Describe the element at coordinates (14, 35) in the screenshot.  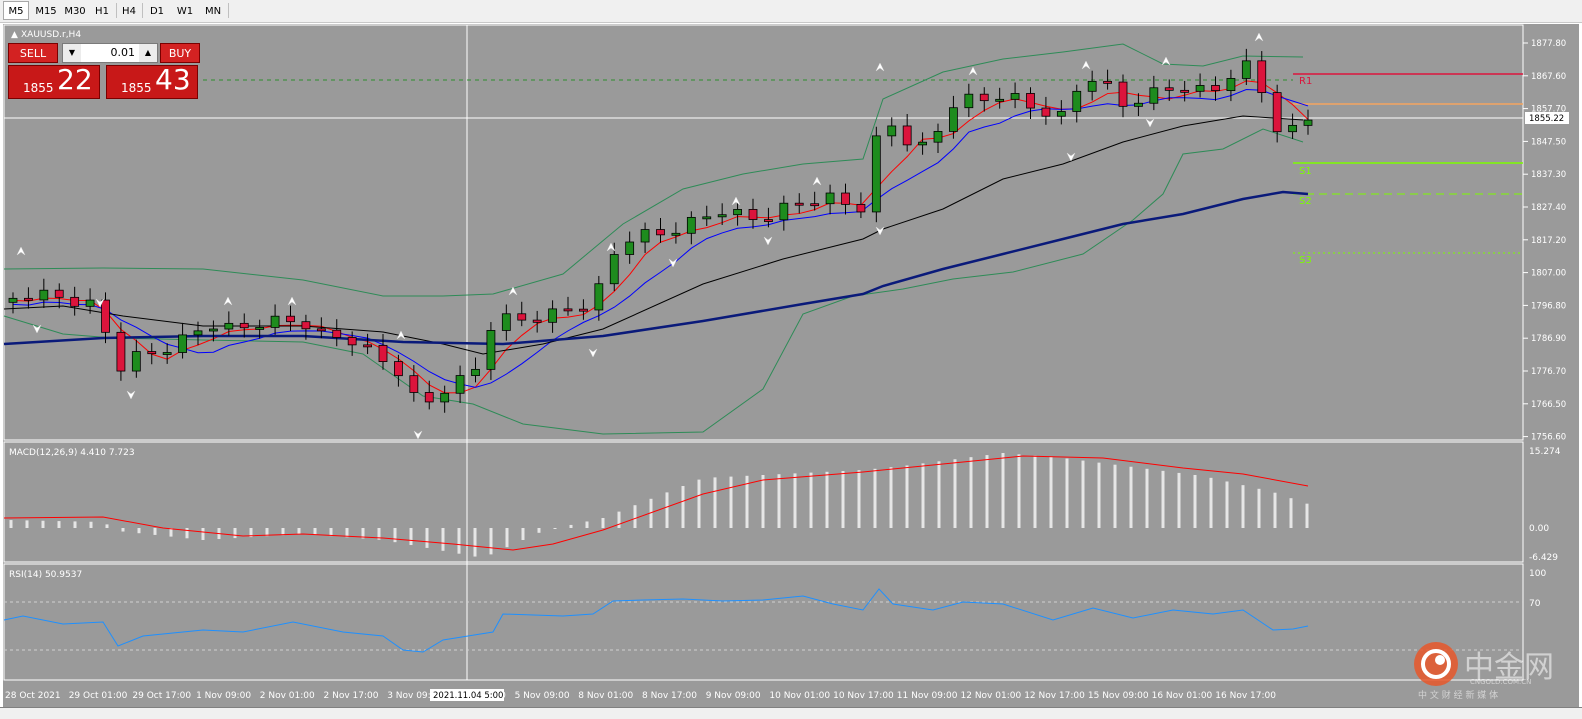
I see `chart-arrow-icon: ▲` at that location.